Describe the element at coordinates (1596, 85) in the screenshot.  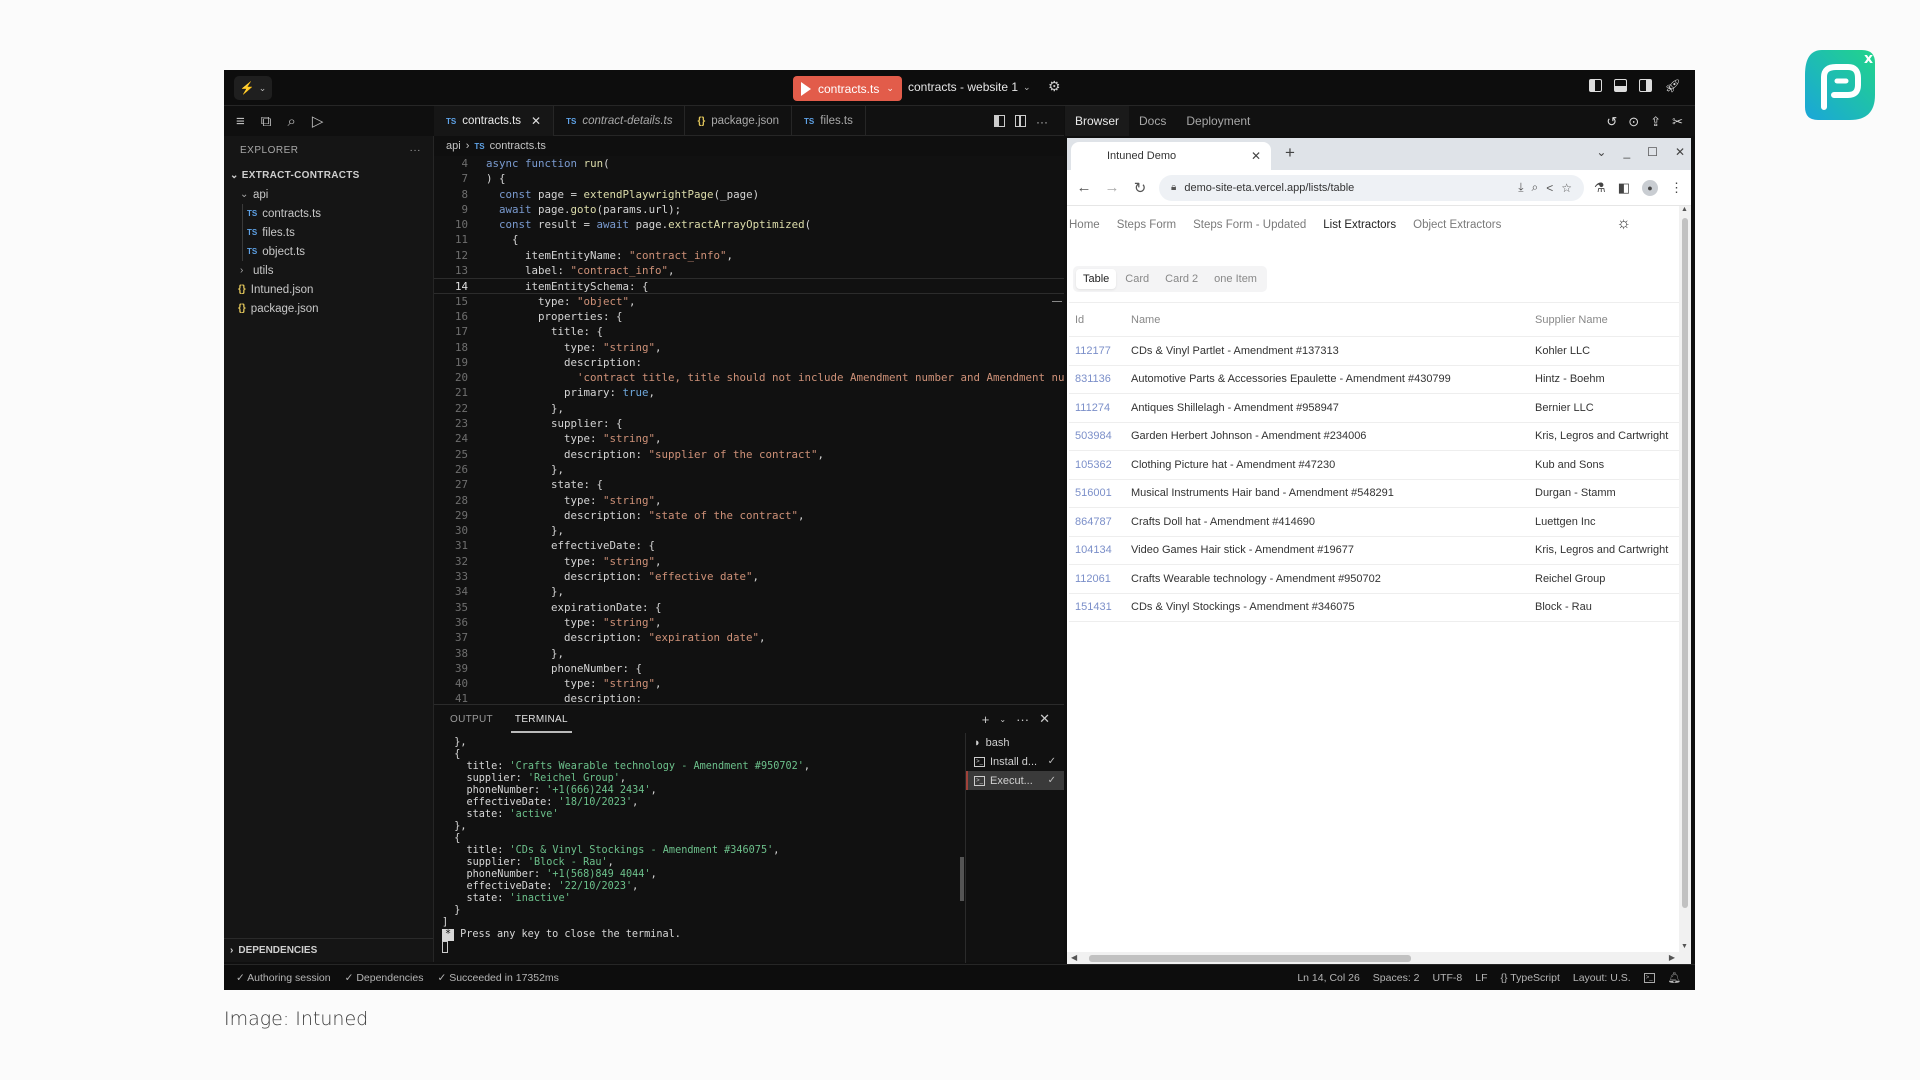
I see `toggle-left-panel-icon` at that location.